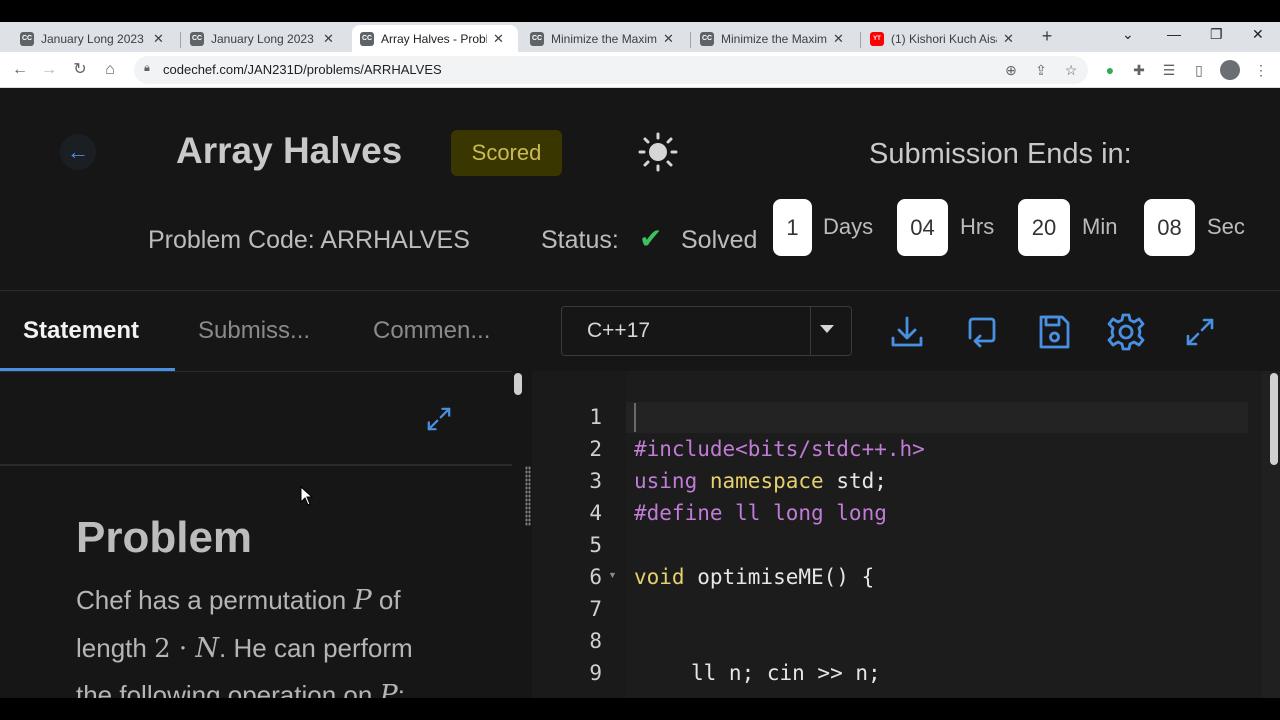 This screenshot has height=720, width=1280. What do you see at coordinates (595, 481) in the screenshot?
I see `line-number: 3` at bounding box center [595, 481].